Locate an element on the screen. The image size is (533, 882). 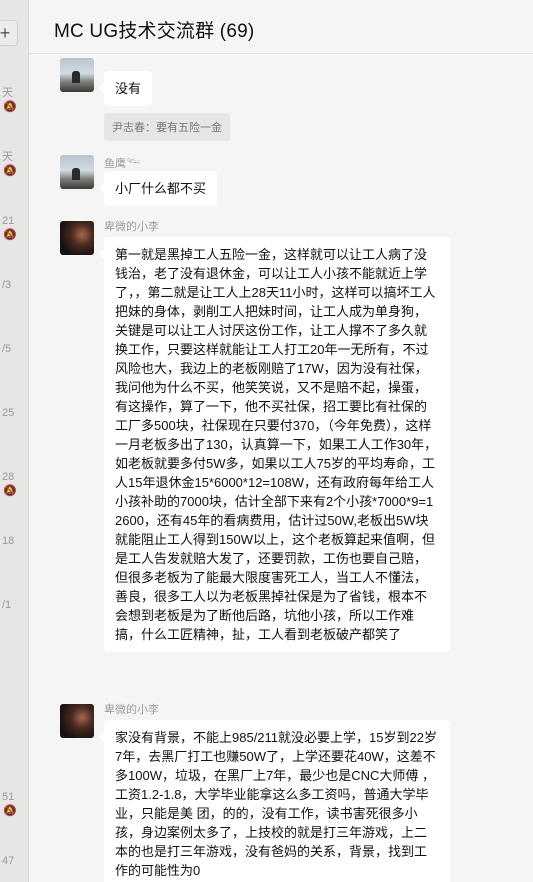
conversation-time: 47 is located at coordinates (8, 861).